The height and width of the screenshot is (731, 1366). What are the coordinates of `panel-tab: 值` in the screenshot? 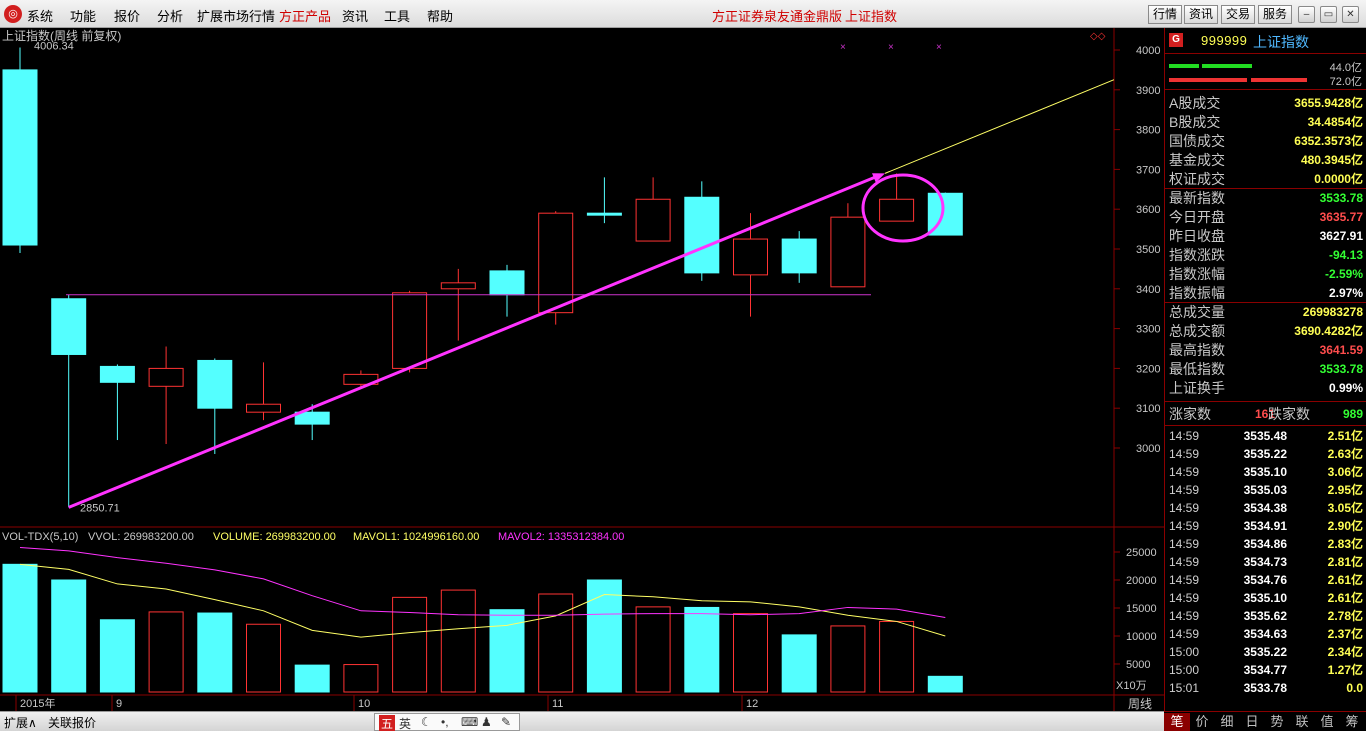 It's located at (1327, 722).